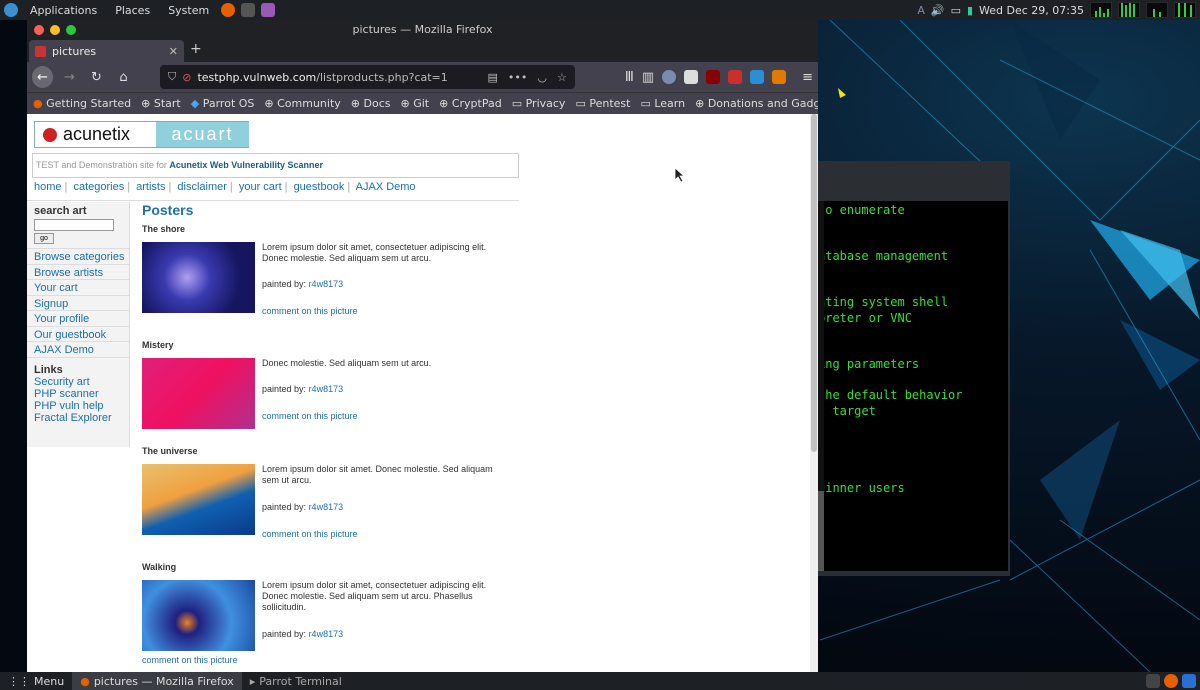 This screenshot has height=690, width=1200. What do you see at coordinates (807, 77) in the screenshot?
I see `hamburger-menu-icon: ≡` at bounding box center [807, 77].